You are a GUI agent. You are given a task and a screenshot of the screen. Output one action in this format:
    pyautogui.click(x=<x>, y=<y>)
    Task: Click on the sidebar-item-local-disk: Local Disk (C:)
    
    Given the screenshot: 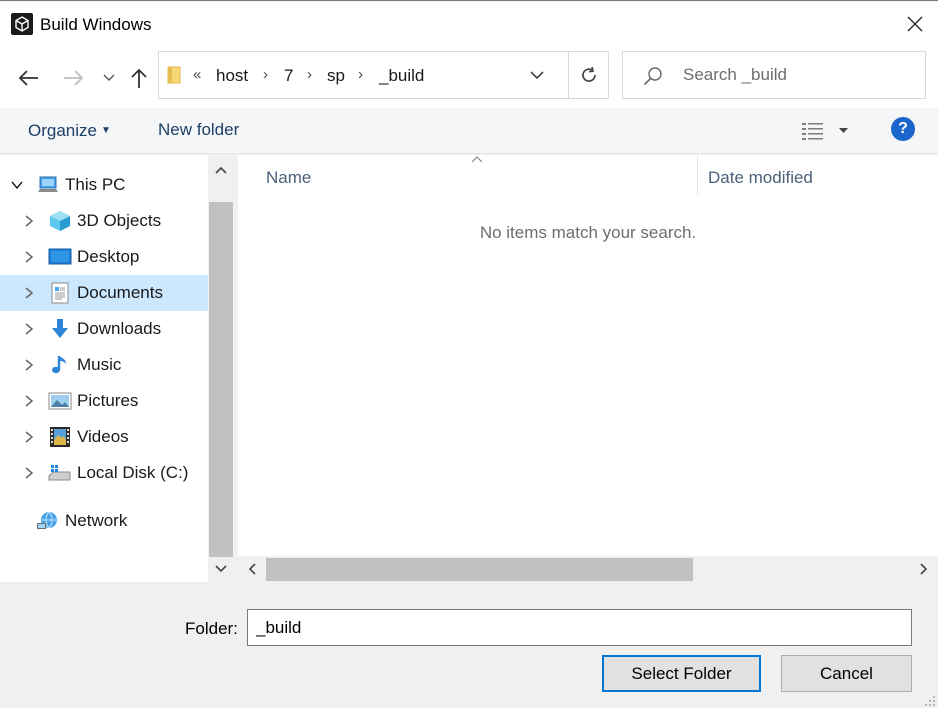 What is the action you would take?
    pyautogui.click(x=104, y=473)
    